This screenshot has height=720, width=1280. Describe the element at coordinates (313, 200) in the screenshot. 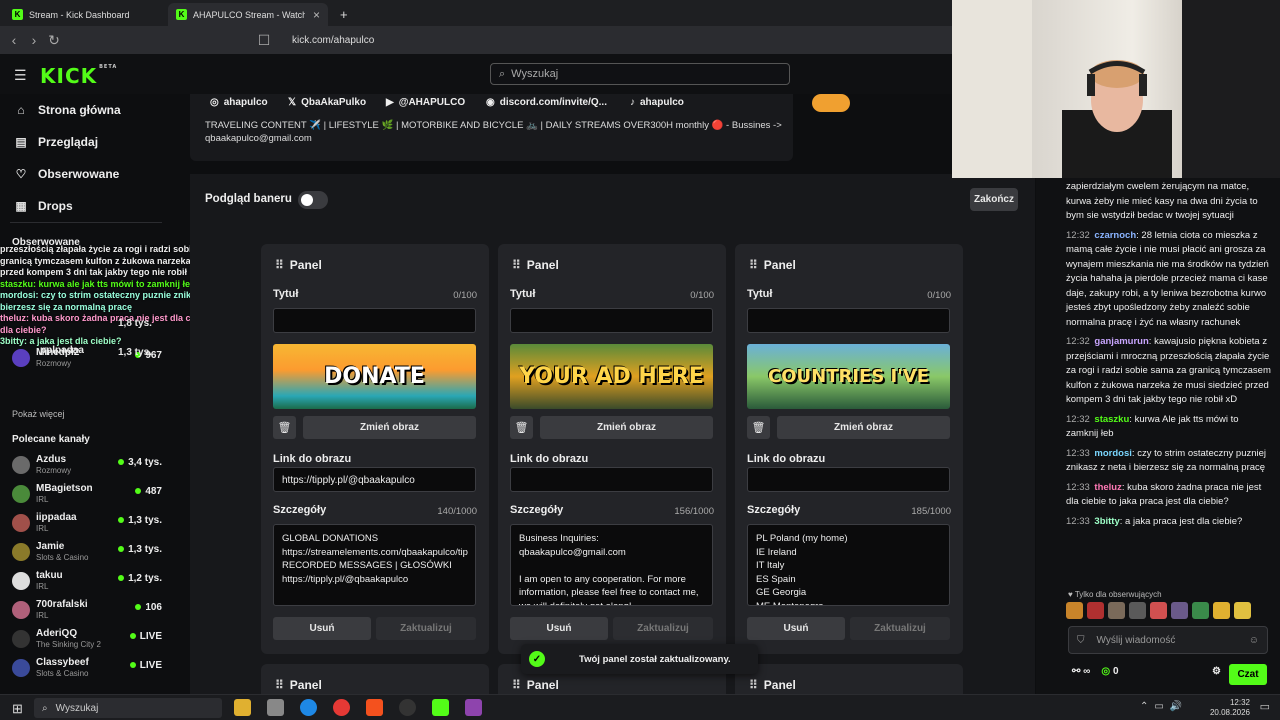

I see `banner-preview-toggle` at that location.